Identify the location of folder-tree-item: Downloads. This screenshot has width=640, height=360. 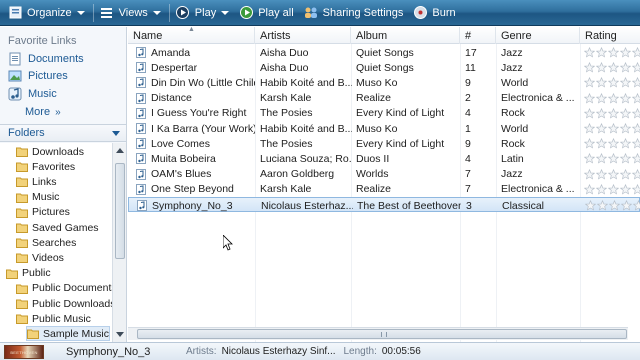
(50, 151).